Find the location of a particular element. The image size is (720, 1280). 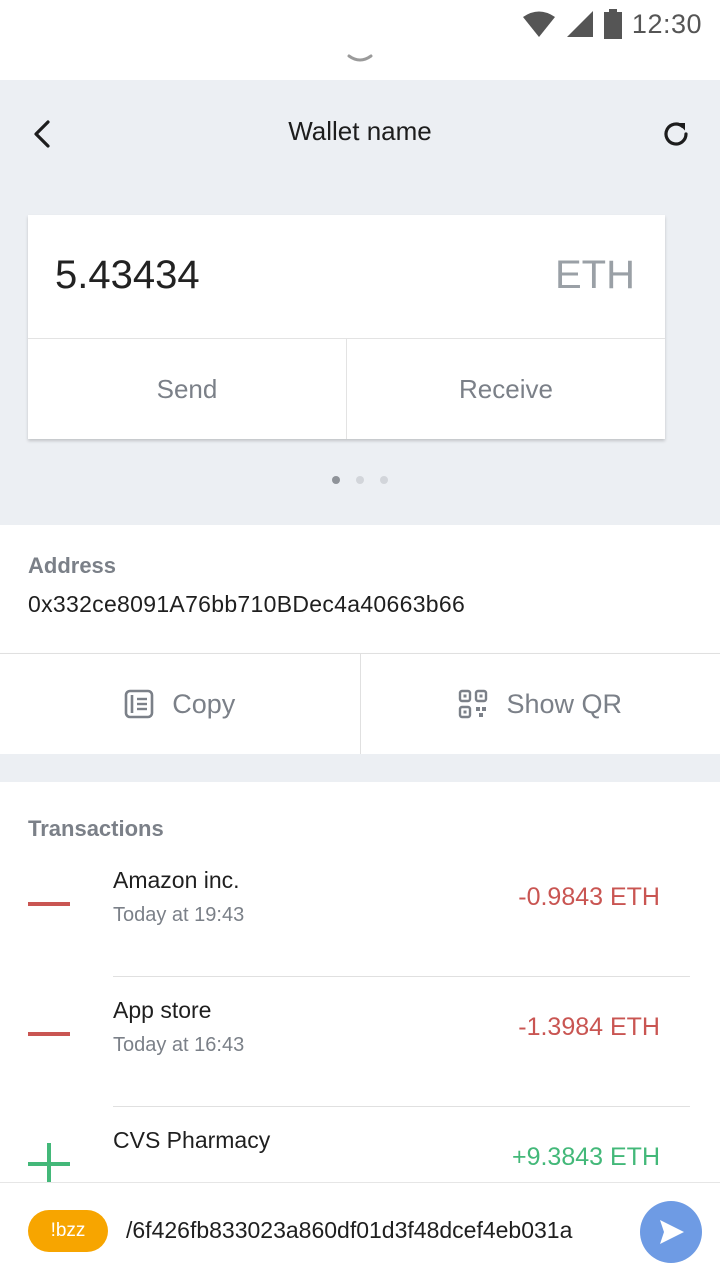

status-icons: 12:30 is located at coordinates (612, 24).